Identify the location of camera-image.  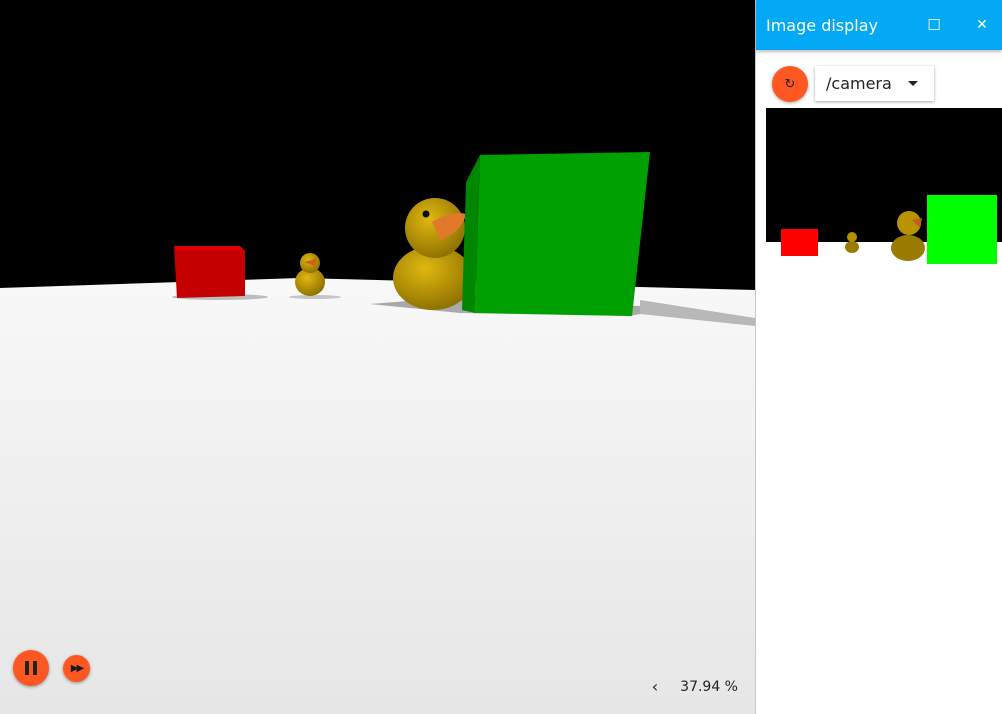
(884, 188).